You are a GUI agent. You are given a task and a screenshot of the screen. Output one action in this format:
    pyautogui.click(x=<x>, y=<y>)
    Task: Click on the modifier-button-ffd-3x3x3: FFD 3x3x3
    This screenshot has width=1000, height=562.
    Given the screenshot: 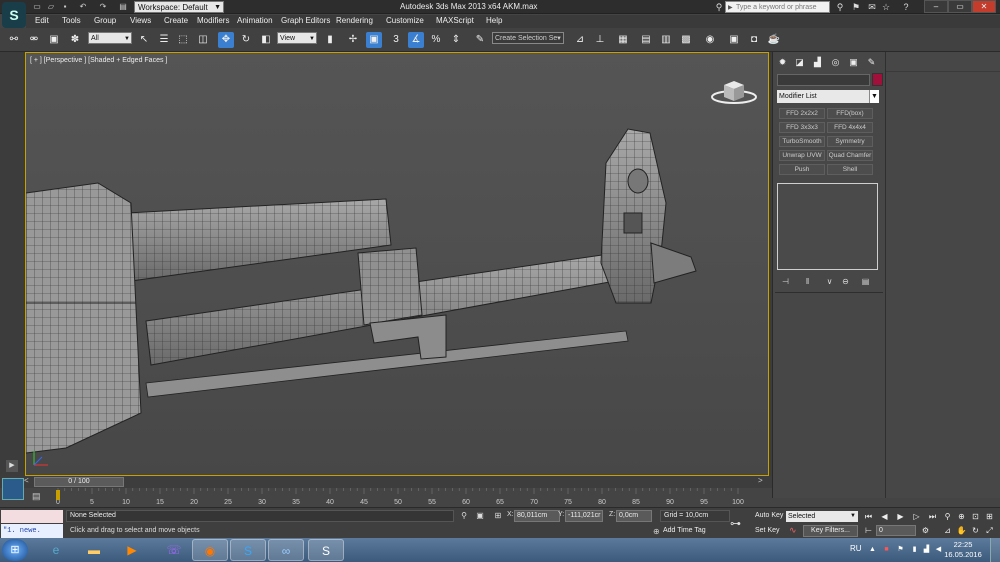 What is the action you would take?
    pyautogui.click(x=802, y=127)
    